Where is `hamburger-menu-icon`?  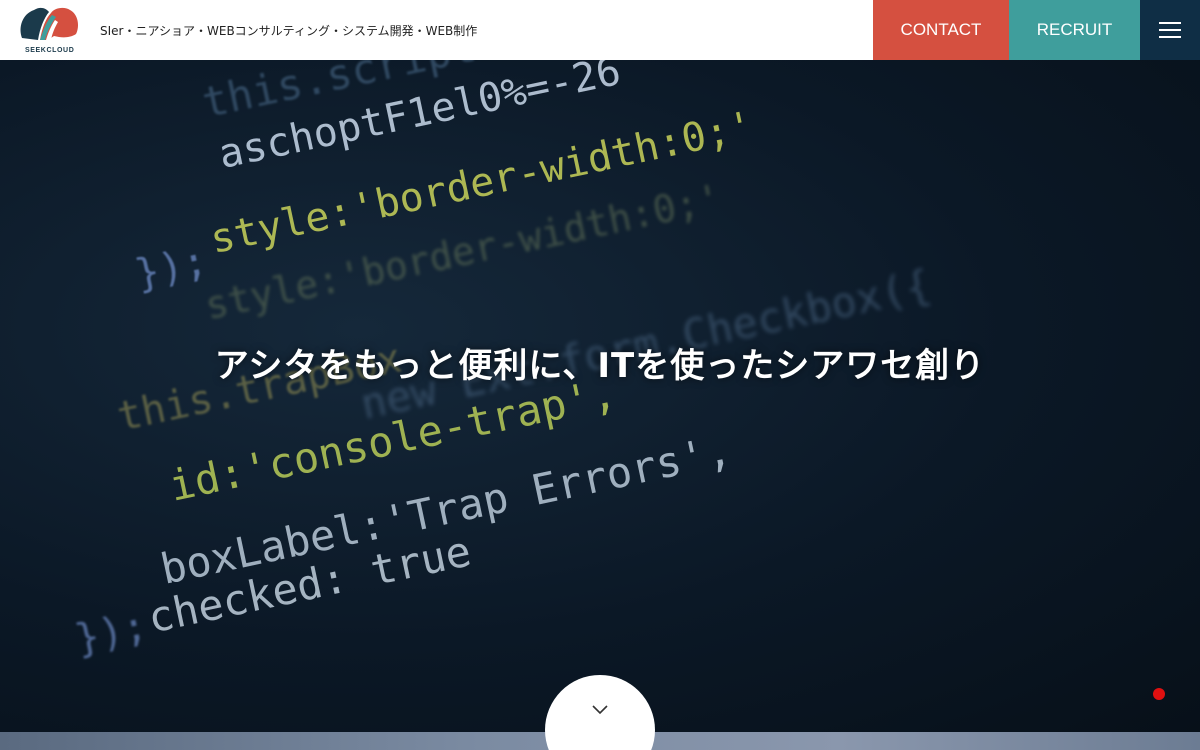
hamburger-menu-icon is located at coordinates (1170, 30).